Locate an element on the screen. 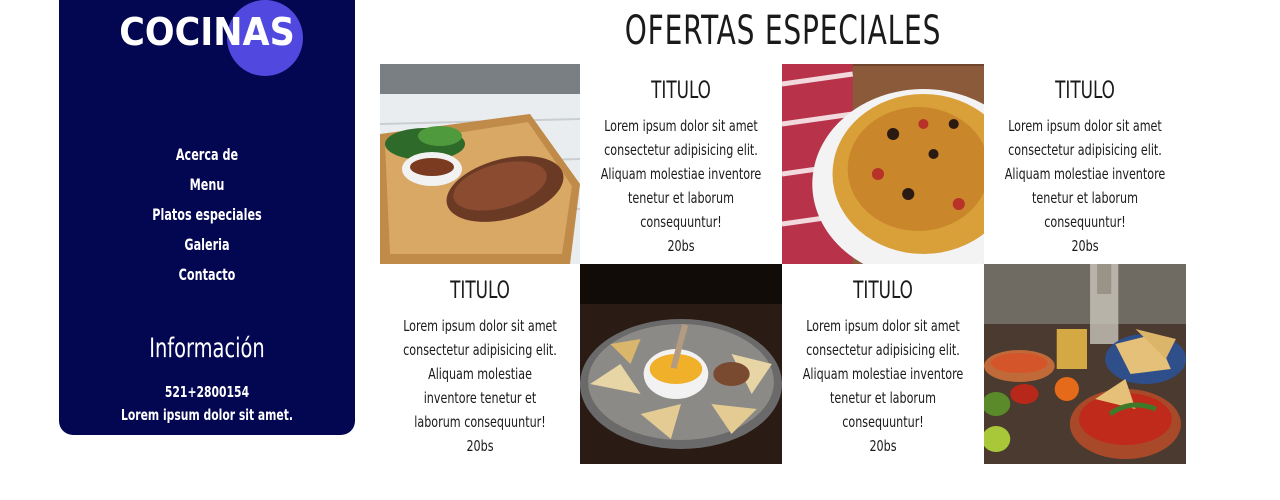 The height and width of the screenshot is (500, 1280). nav-item-galeria: Galeria is located at coordinates (207, 245).